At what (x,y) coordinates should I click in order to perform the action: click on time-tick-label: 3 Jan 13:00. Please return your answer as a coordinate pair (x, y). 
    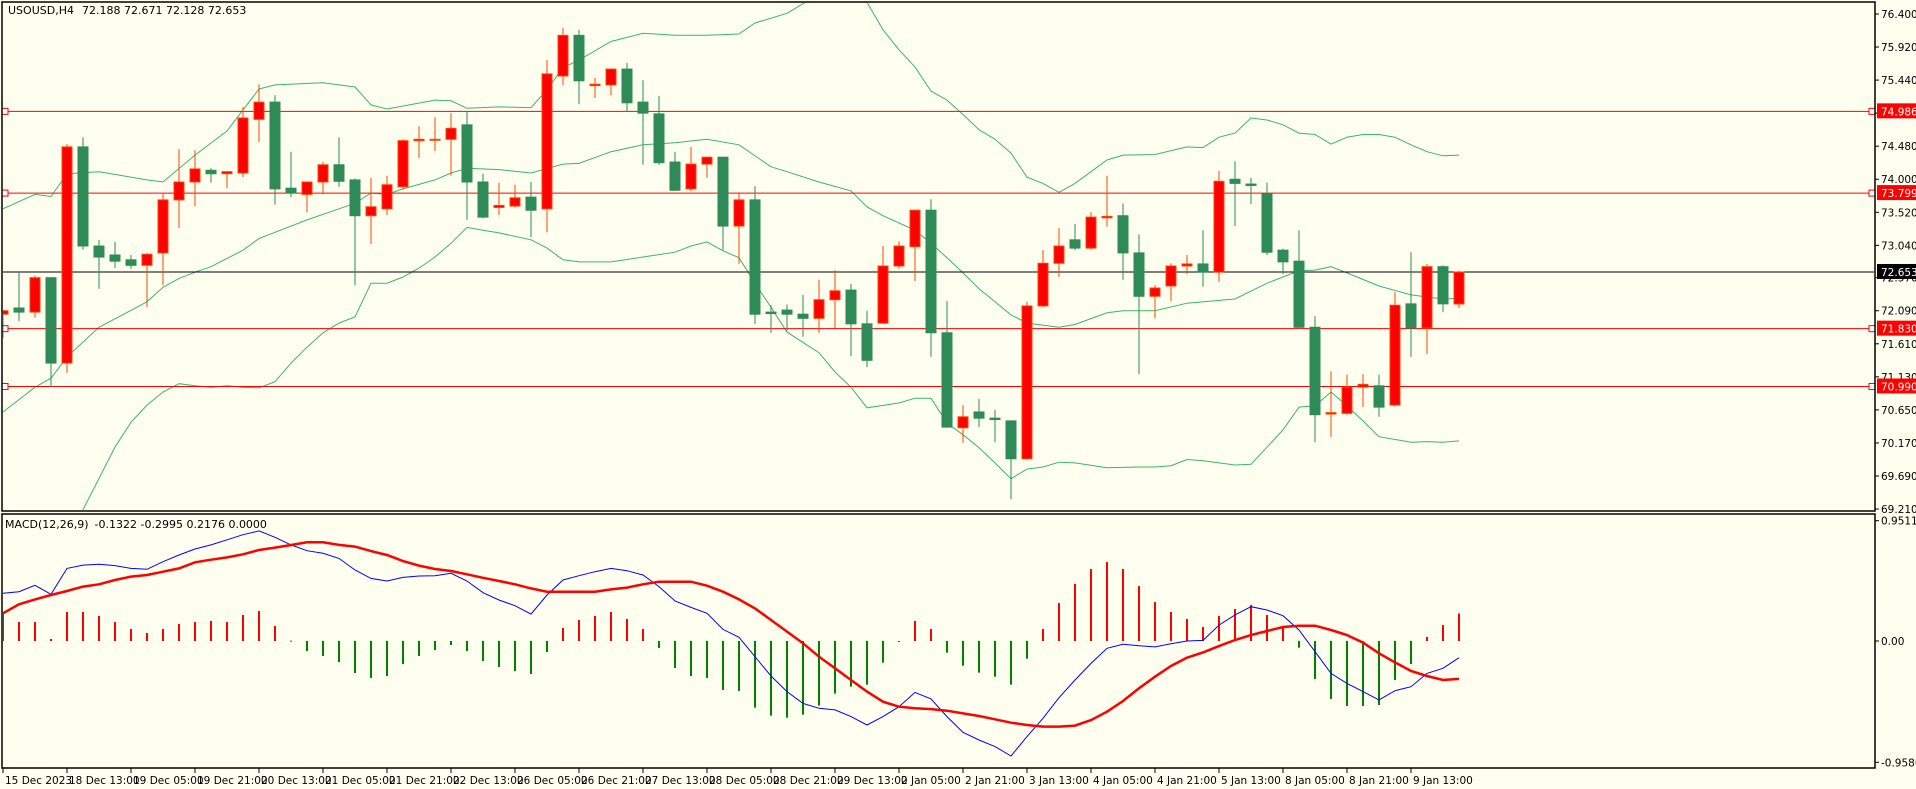
    Looking at the image, I should click on (1059, 781).